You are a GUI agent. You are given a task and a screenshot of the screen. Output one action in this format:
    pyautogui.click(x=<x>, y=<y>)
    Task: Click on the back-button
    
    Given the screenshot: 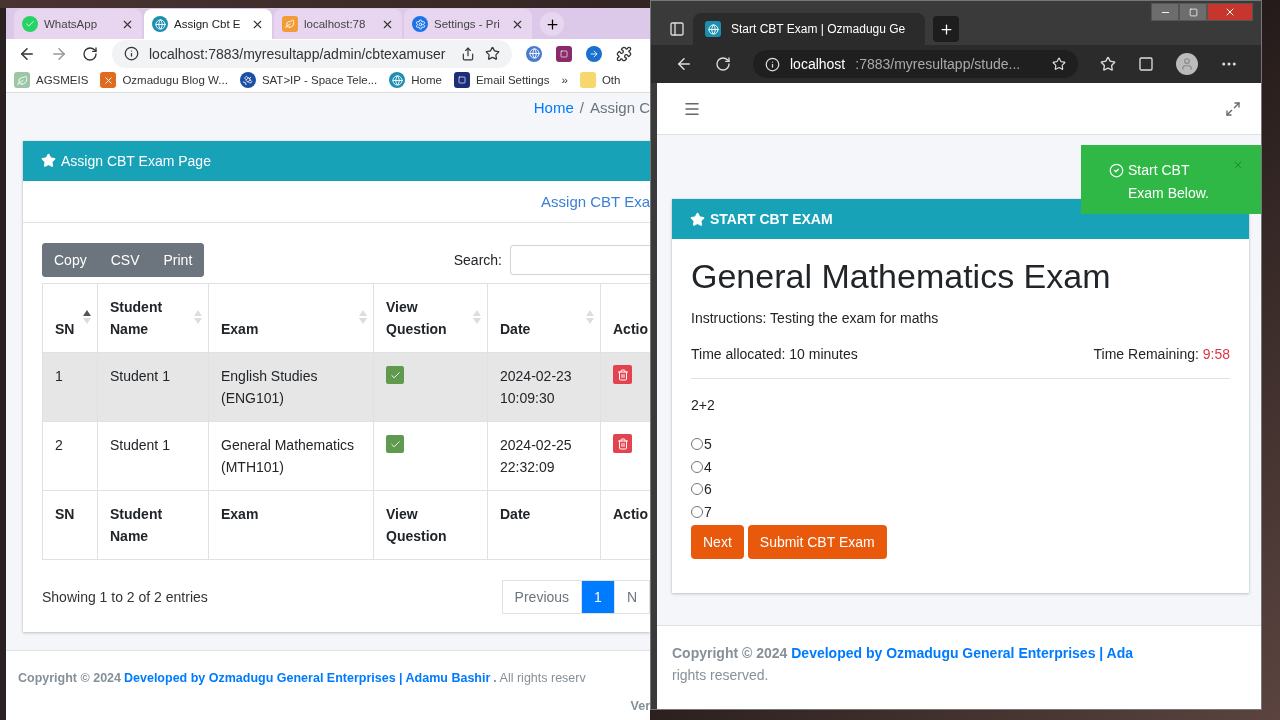 What is the action you would take?
    pyautogui.click(x=684, y=64)
    